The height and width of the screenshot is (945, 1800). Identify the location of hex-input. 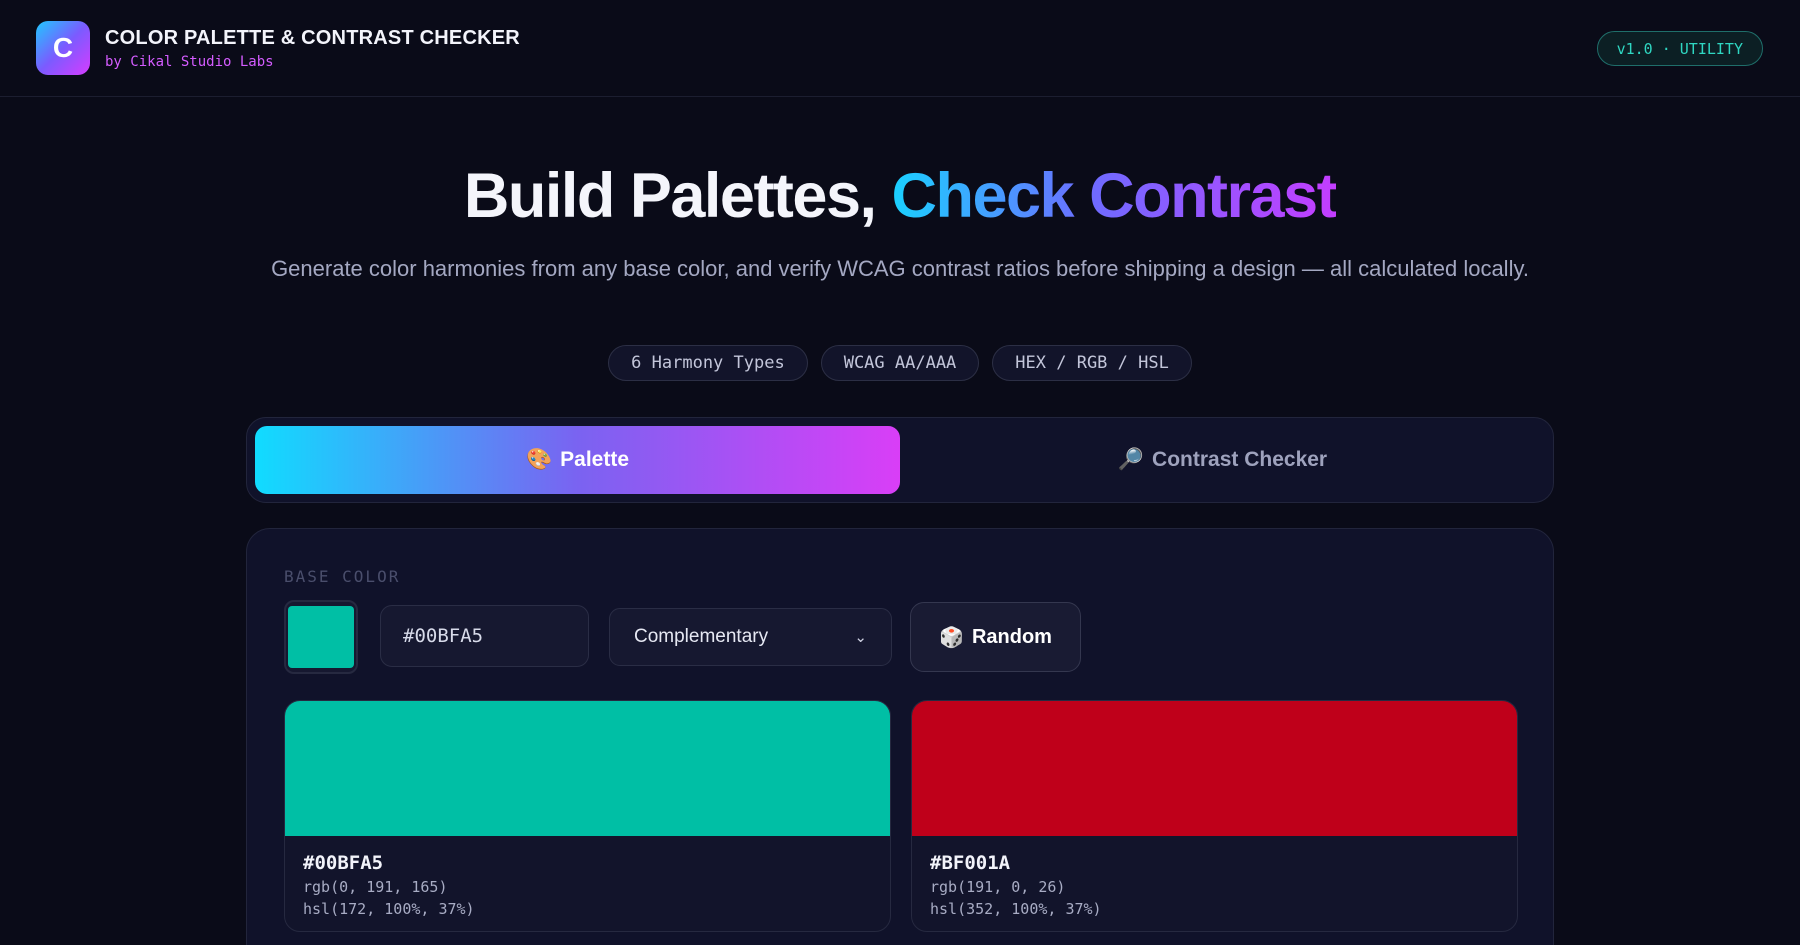
(484, 636).